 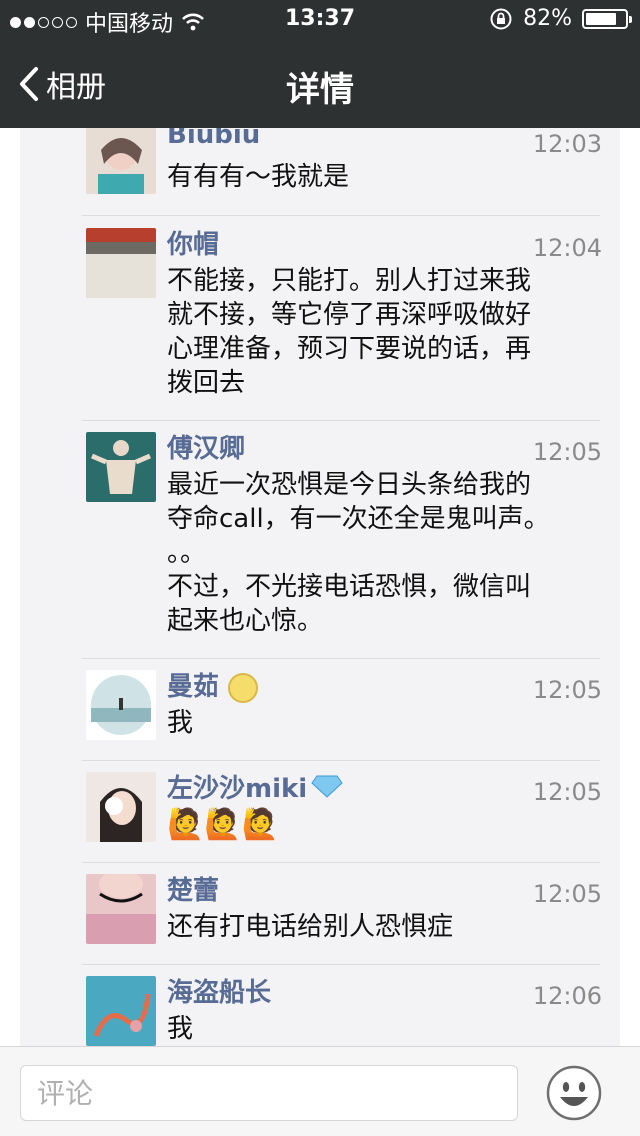 What do you see at coordinates (245, 621) in the screenshot?
I see `comment-line: 起来也心惊。` at bounding box center [245, 621].